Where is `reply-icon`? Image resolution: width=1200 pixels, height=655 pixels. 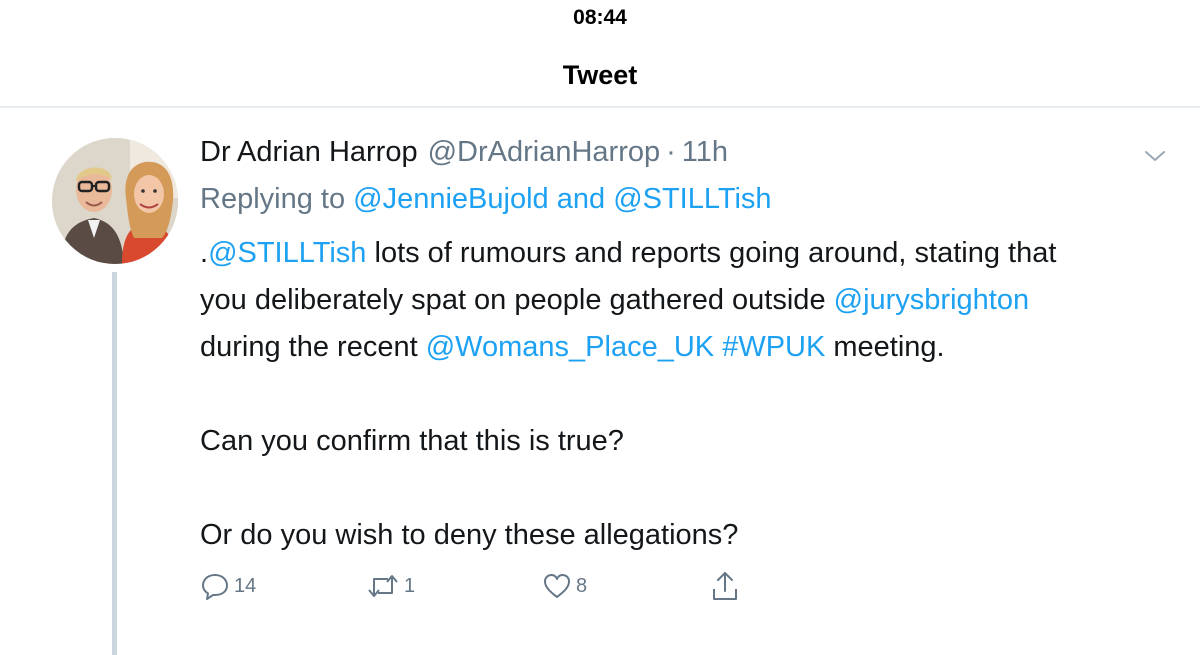 reply-icon is located at coordinates (215, 586).